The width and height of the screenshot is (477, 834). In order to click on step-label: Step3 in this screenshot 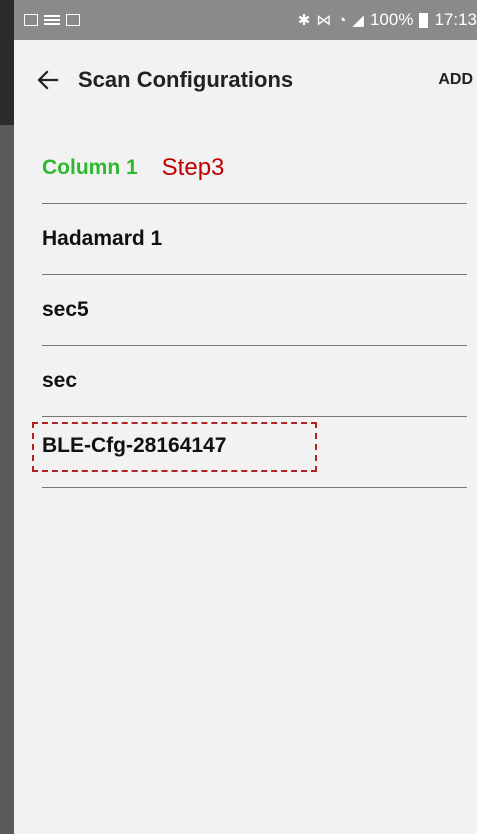, I will do `click(193, 167)`.